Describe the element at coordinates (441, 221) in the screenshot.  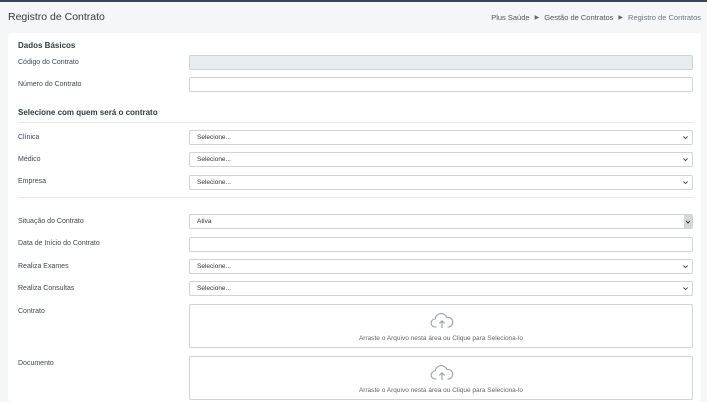
I see `situacao-select: Ativa` at that location.